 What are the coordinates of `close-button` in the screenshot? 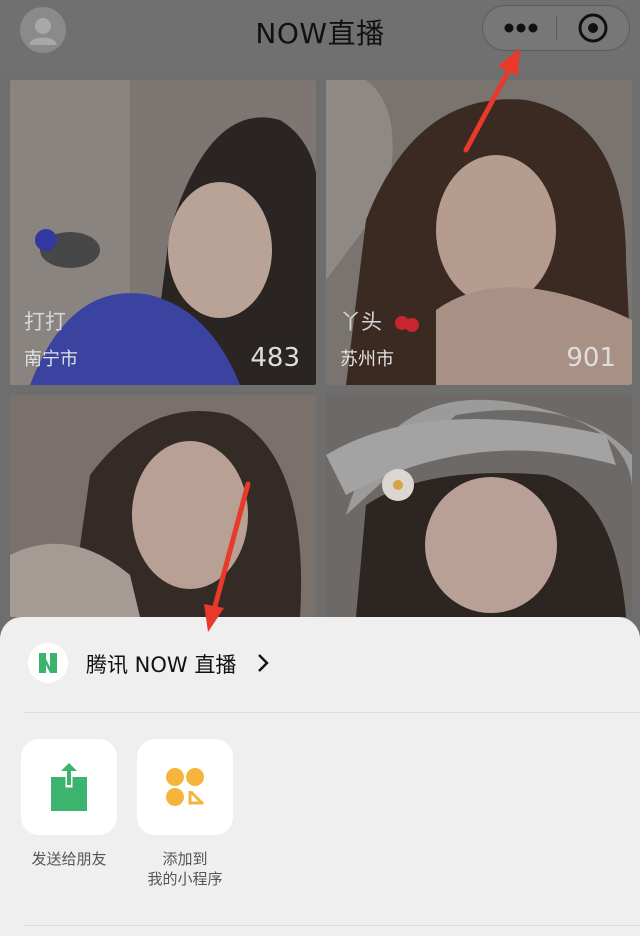 It's located at (593, 28).